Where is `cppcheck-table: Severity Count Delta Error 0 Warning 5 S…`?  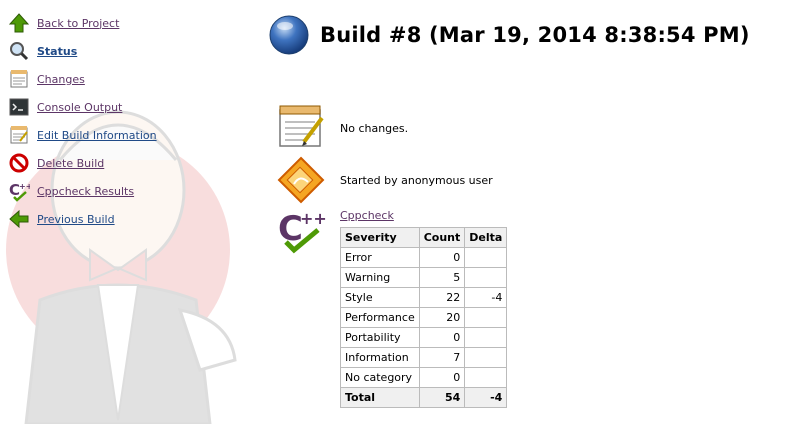
cppcheck-table: Severity Count Delta Error 0 Warning 5 S… is located at coordinates (424, 317).